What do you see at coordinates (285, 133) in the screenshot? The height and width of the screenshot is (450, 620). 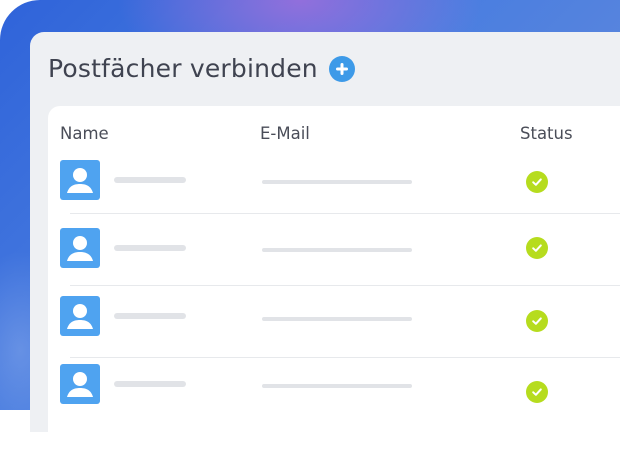 I see `column-header-email: E-Mail` at bounding box center [285, 133].